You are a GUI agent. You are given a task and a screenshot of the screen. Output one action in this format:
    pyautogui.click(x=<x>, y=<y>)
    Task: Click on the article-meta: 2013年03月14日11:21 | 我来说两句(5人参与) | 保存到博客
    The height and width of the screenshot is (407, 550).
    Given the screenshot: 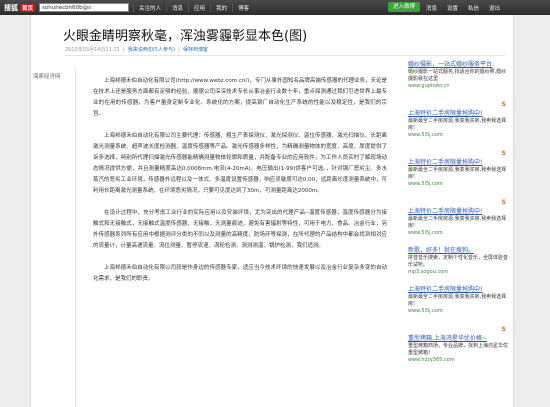 What is the action you would take?
    pyautogui.click(x=137, y=50)
    